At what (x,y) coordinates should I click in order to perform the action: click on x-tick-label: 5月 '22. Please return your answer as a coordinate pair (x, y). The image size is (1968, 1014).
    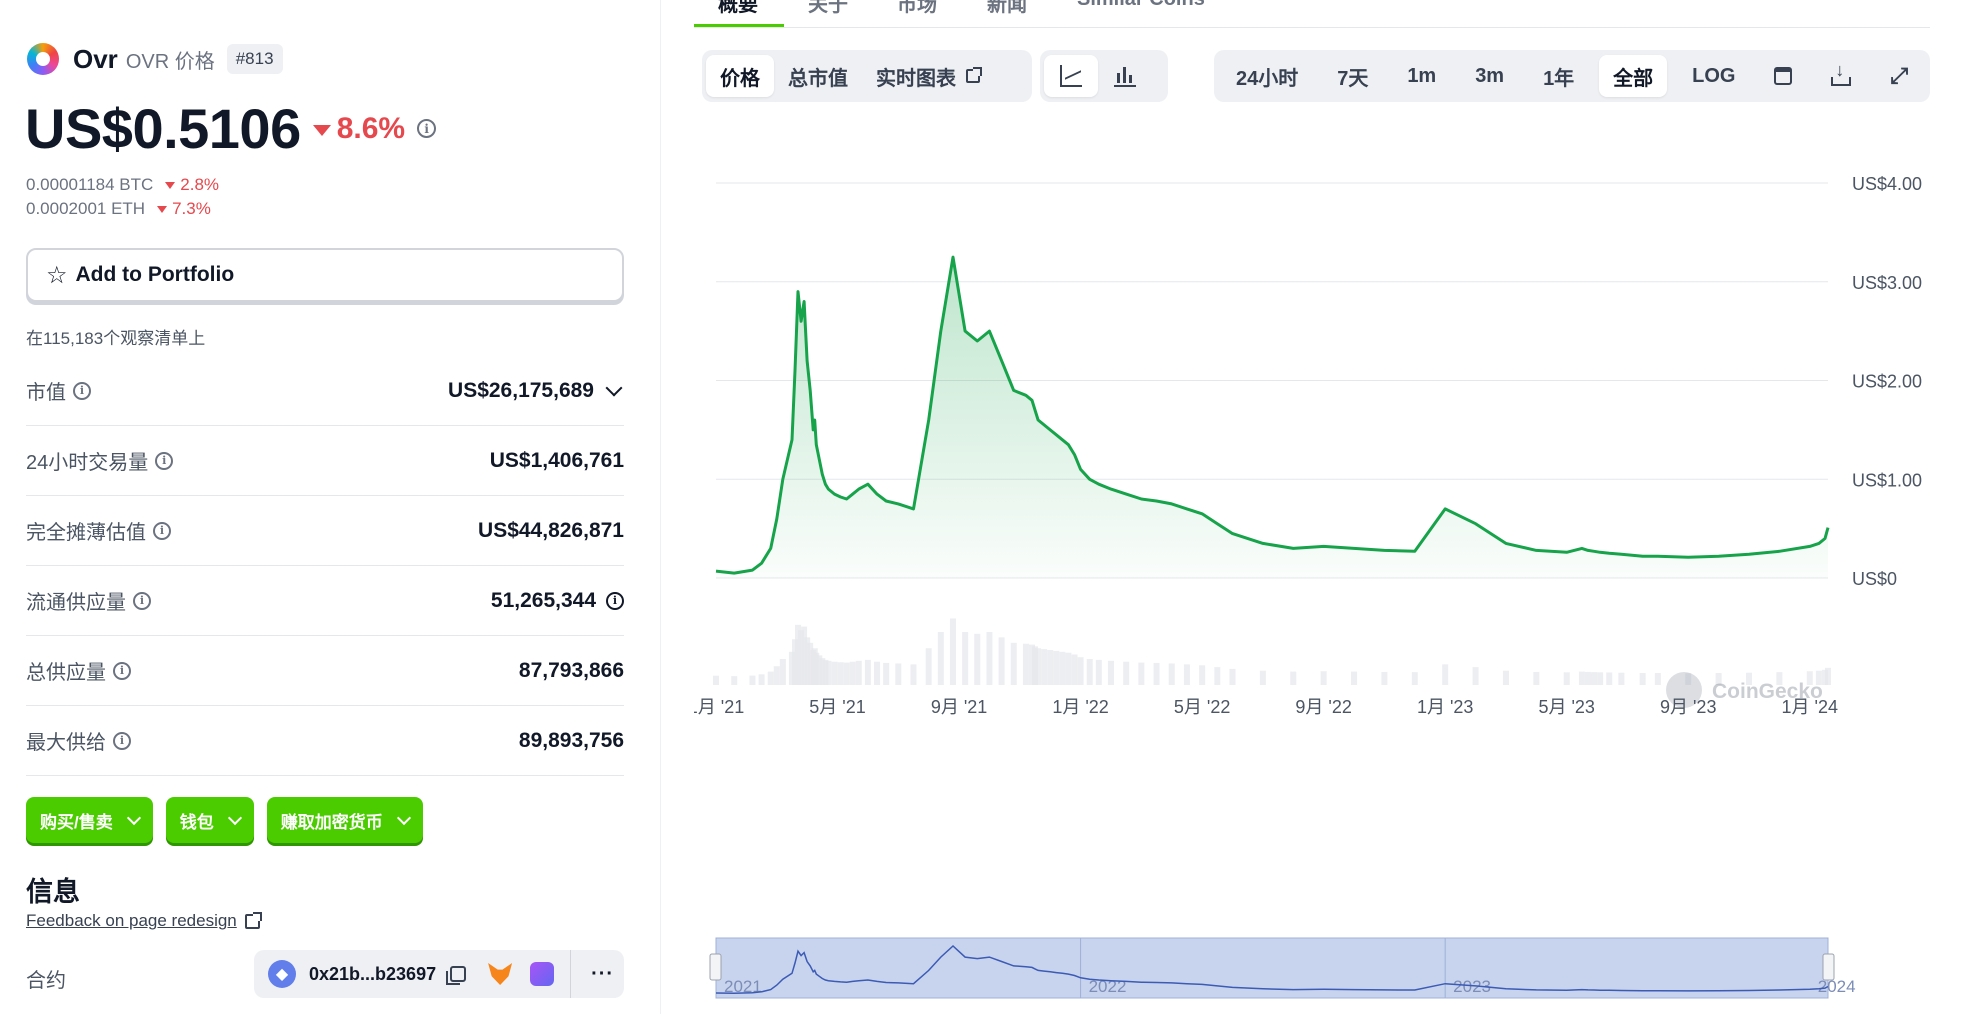
    Looking at the image, I should click on (1202, 707).